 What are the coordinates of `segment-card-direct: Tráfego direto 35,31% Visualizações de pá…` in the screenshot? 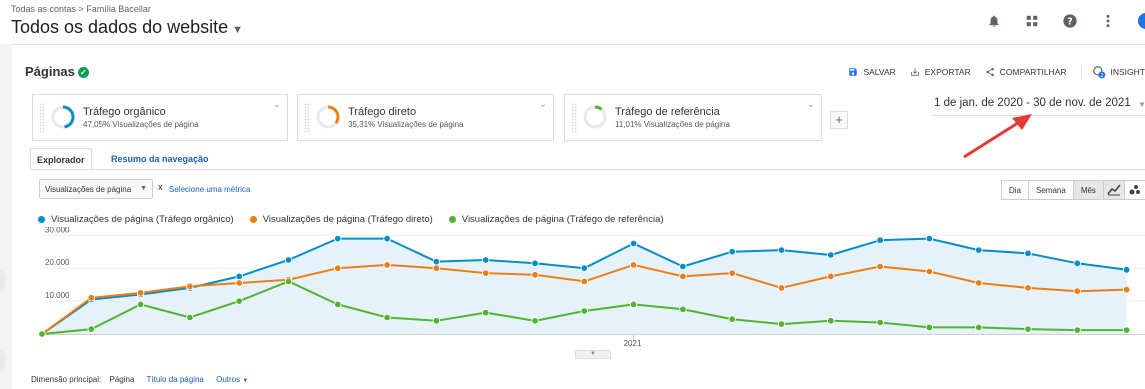 It's located at (425, 117).